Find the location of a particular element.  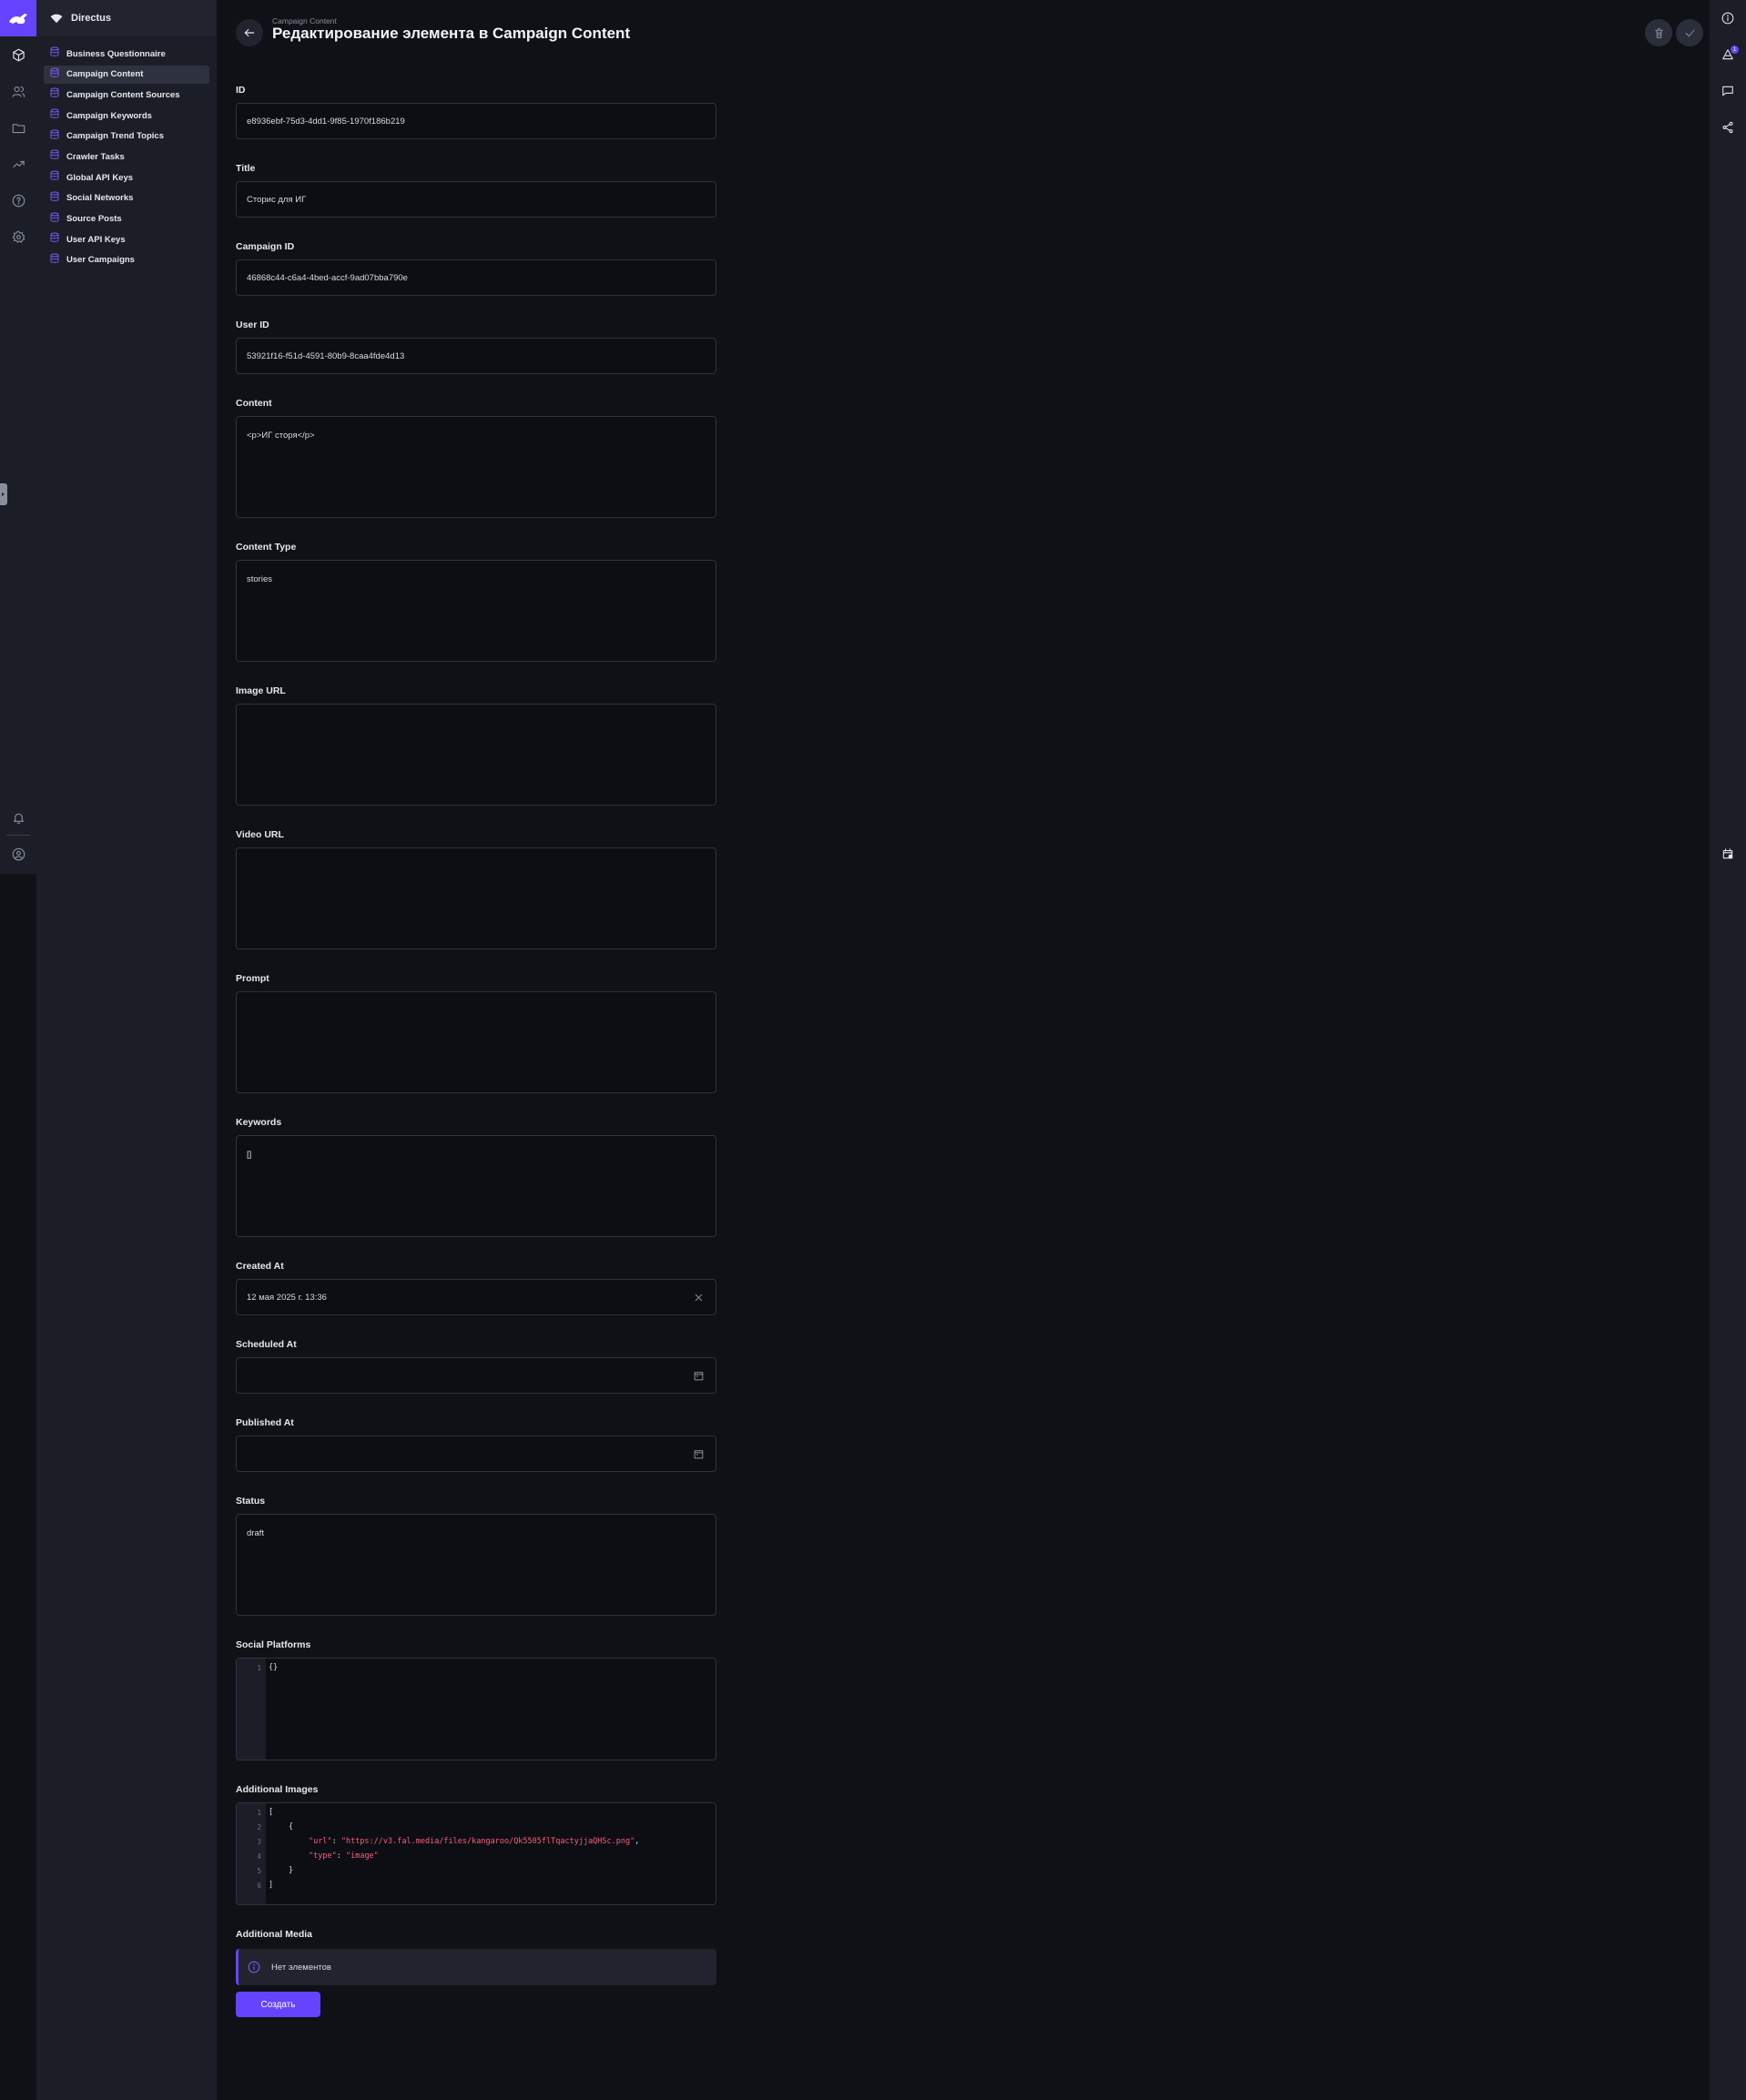

published-at-input is located at coordinates (476, 1454).